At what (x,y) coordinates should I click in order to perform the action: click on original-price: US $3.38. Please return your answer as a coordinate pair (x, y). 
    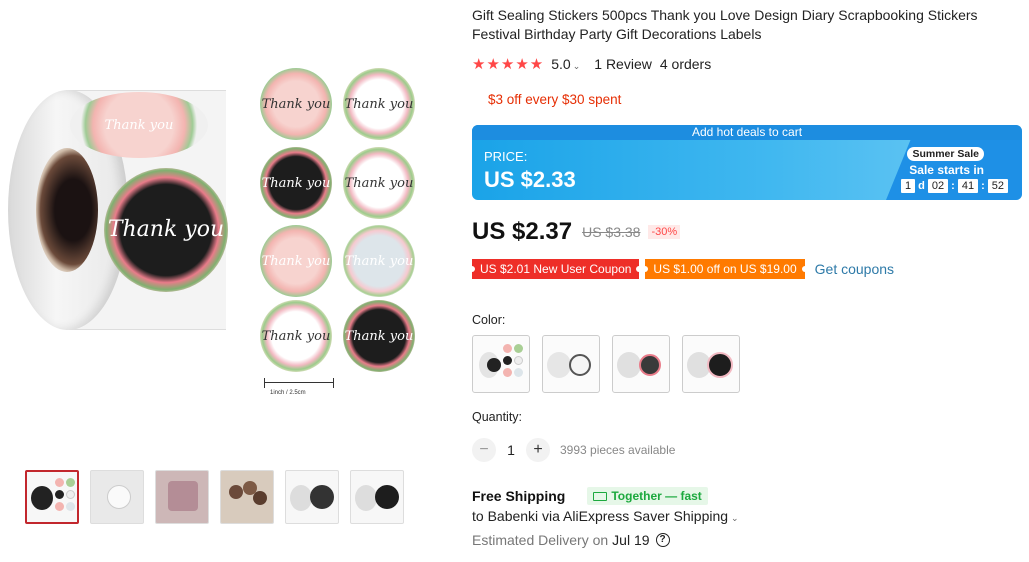
    Looking at the image, I should click on (611, 232).